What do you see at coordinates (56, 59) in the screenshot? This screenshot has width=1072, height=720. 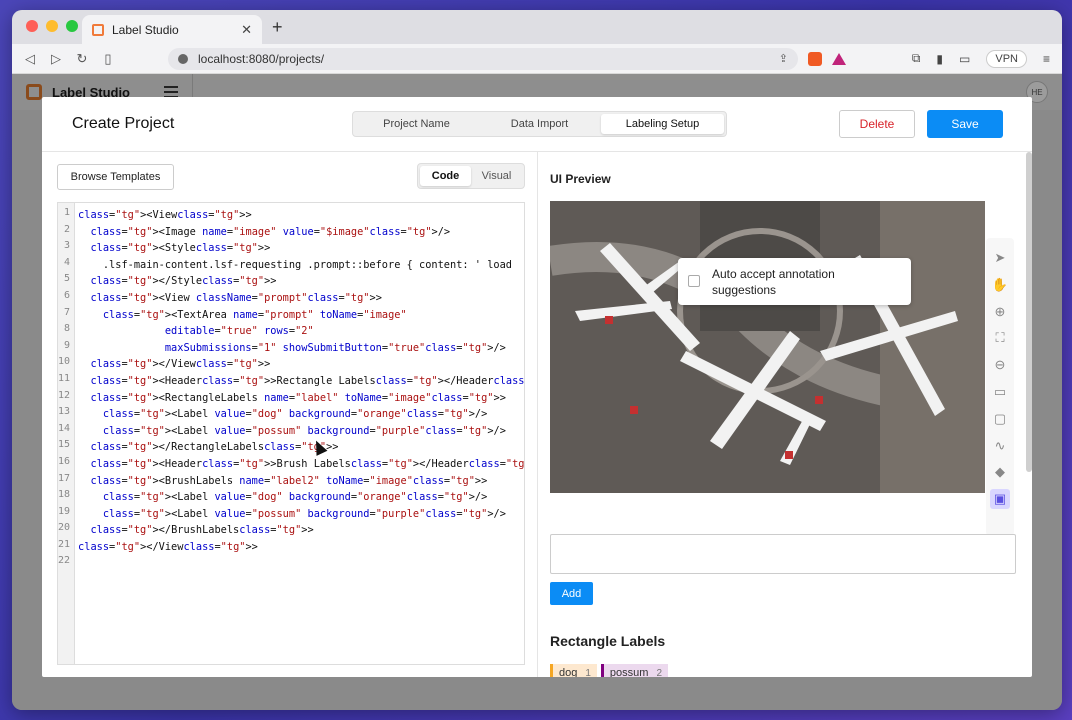 I see `forward-icon: ▷` at bounding box center [56, 59].